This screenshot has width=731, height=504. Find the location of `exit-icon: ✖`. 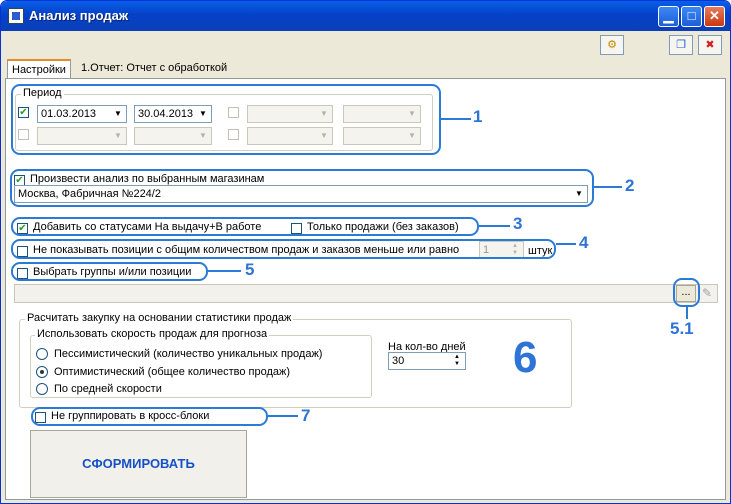

exit-icon: ✖ is located at coordinates (710, 45).